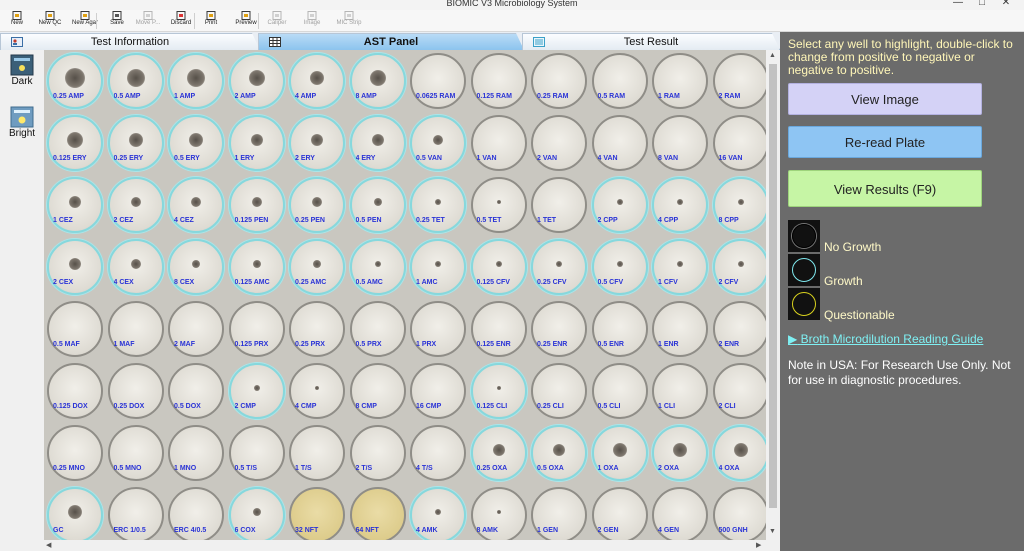 The width and height of the screenshot is (1024, 551). I want to click on plate-well: 4 CEX, so click(135, 267).